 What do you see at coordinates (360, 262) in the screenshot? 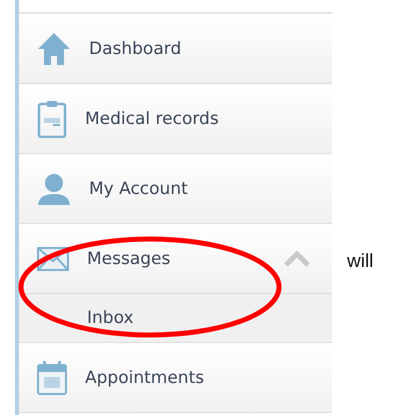
I see `caption-text: will` at bounding box center [360, 262].